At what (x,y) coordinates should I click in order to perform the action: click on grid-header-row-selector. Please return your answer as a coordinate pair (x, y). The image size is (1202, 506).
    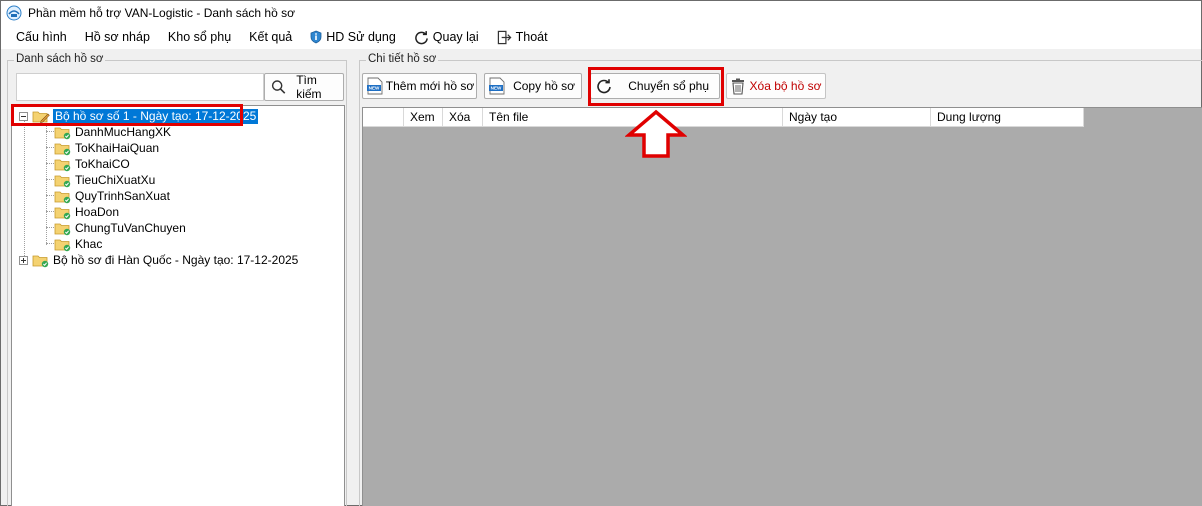
    Looking at the image, I should click on (383, 117).